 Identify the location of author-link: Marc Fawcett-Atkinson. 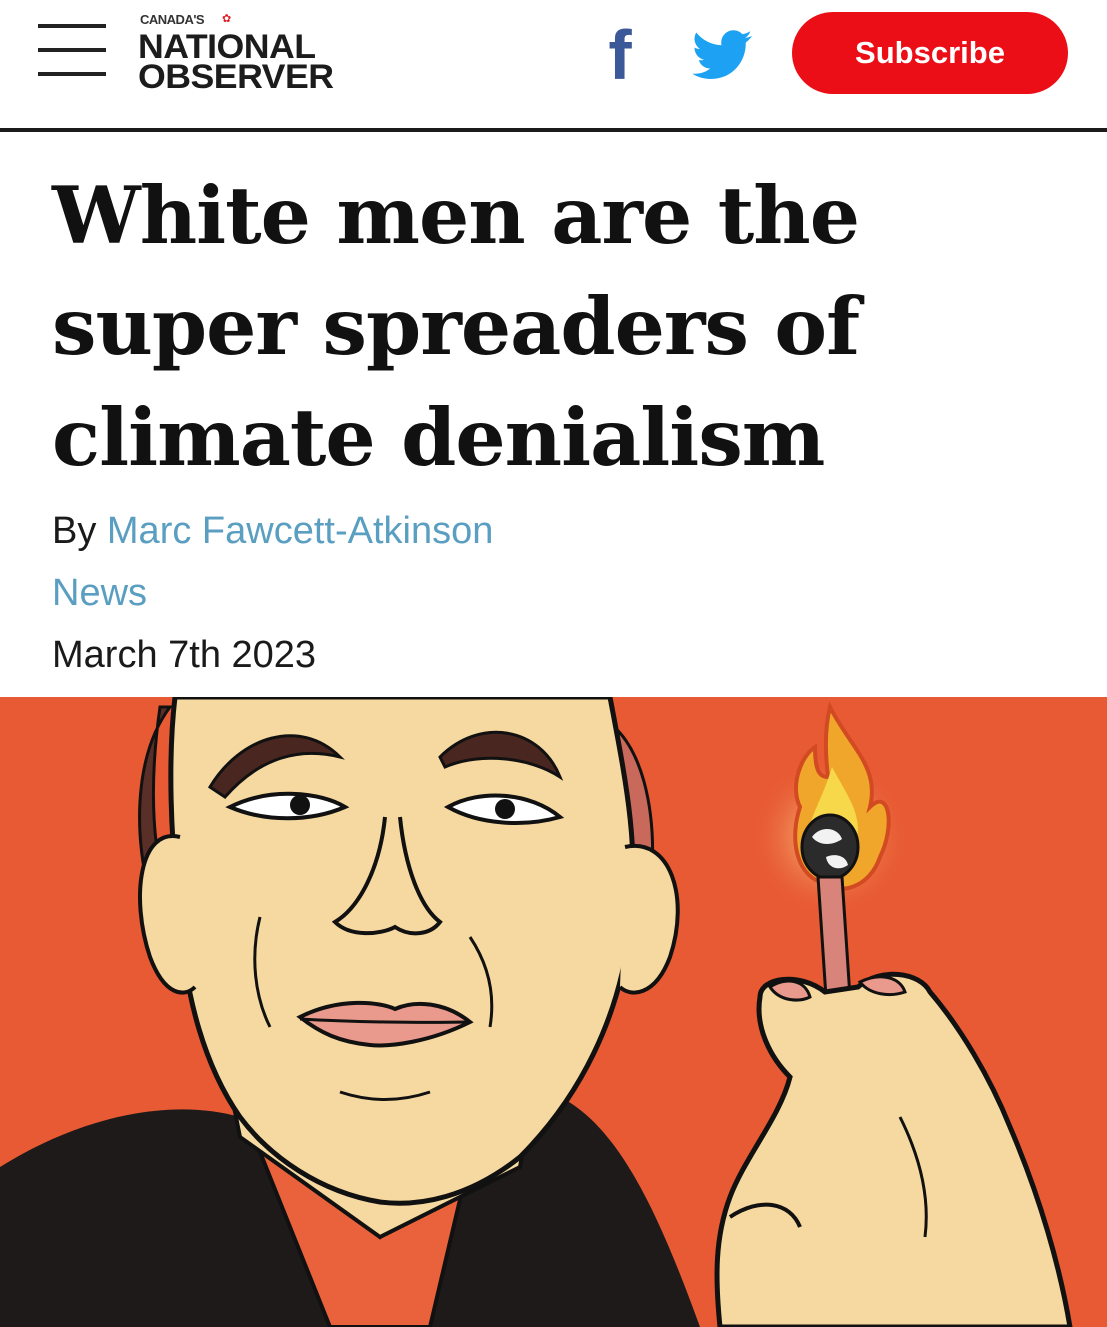
(300, 531).